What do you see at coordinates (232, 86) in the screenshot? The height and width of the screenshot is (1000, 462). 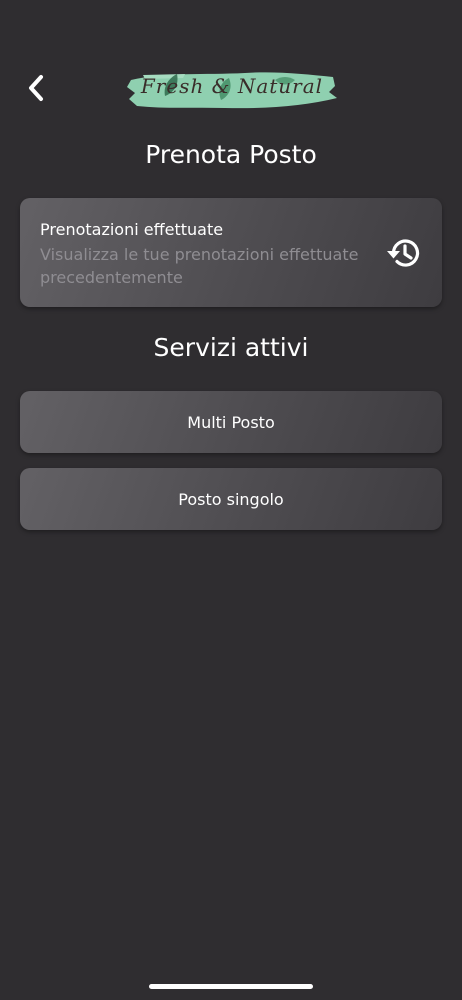 I see `logo-text: Fresh & Natural` at bounding box center [232, 86].